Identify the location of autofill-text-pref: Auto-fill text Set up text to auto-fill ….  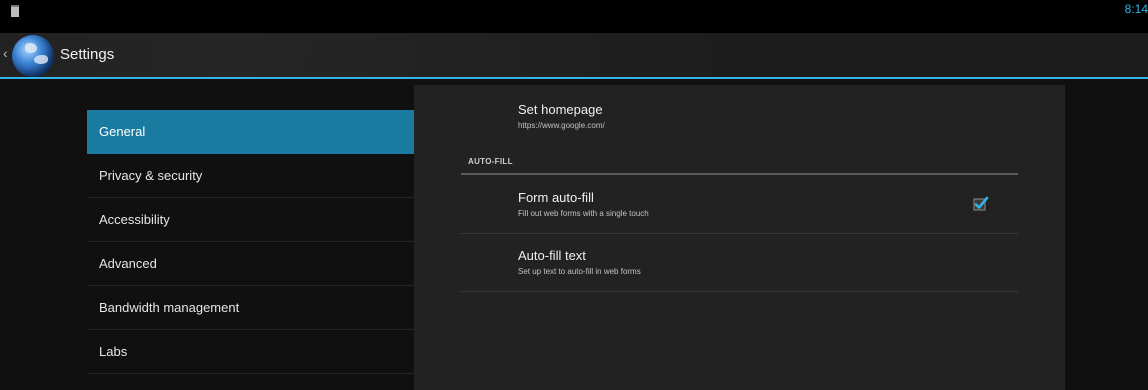
(579, 262).